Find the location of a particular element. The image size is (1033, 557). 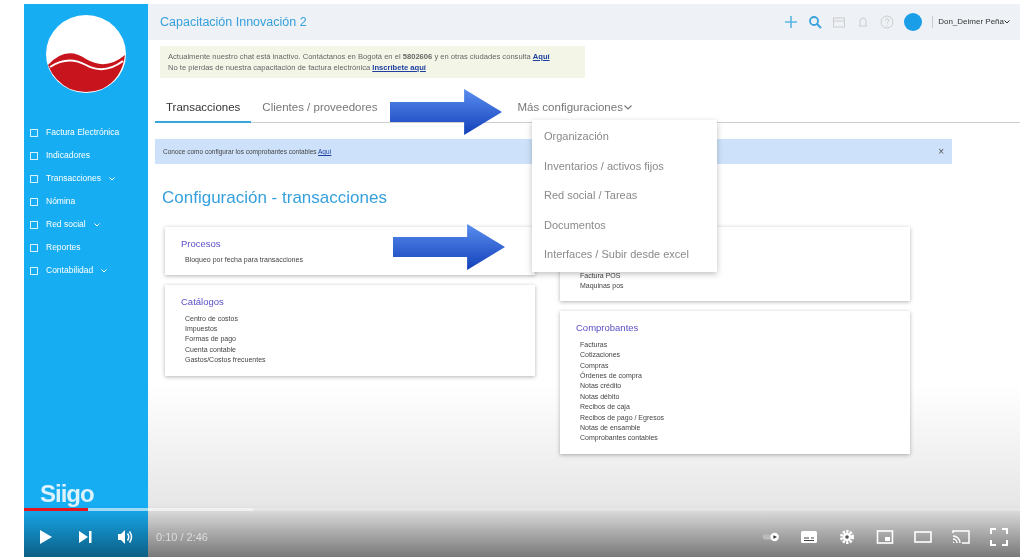

page-title: Capacitación Innovación 2 is located at coordinates (233, 22).